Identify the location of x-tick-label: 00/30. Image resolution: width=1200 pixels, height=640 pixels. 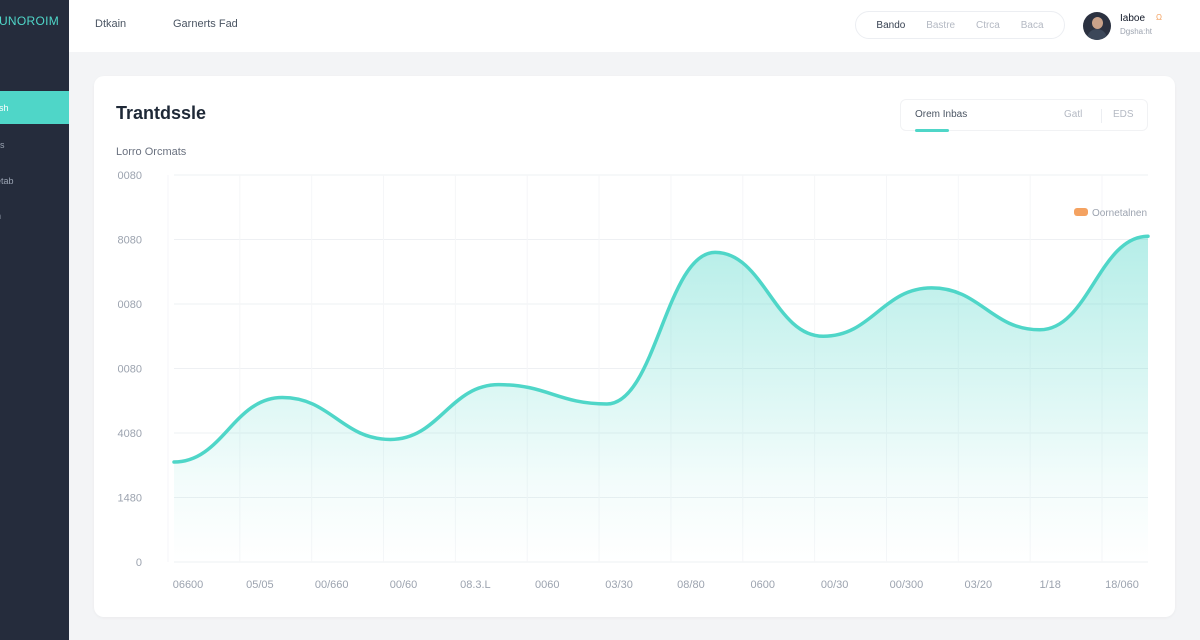
(835, 585).